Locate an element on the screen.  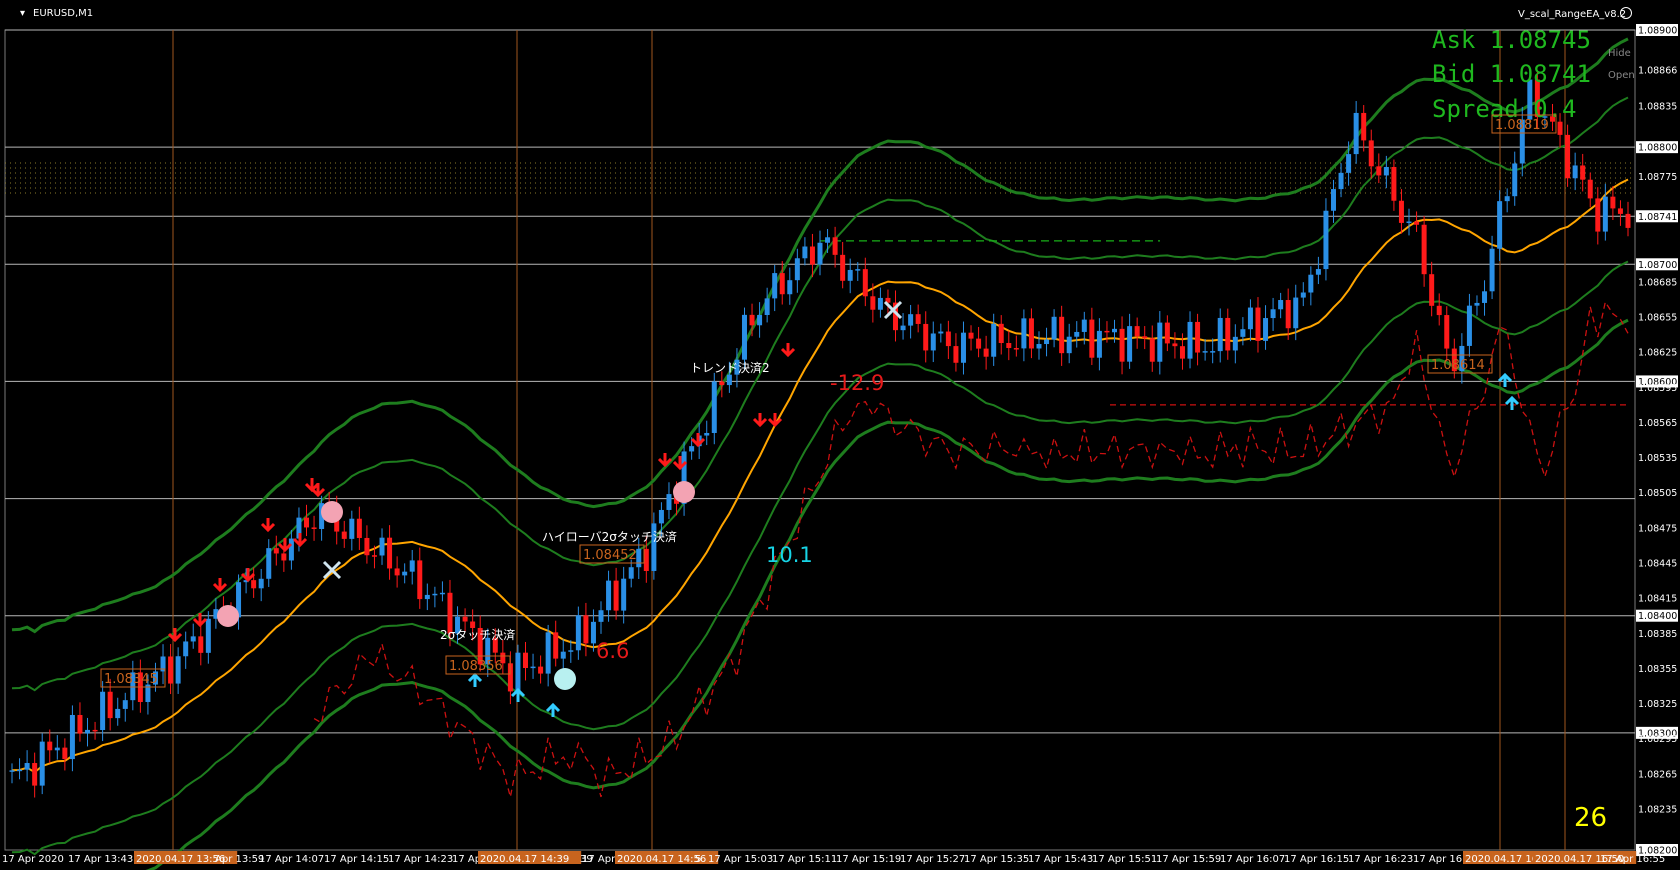
price-tick-label: 1.08655 is located at coordinates (1657, 318).